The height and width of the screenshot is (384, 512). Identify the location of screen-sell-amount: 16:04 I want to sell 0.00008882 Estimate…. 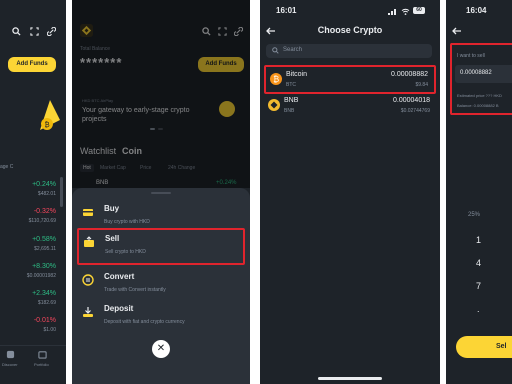
(479, 192).